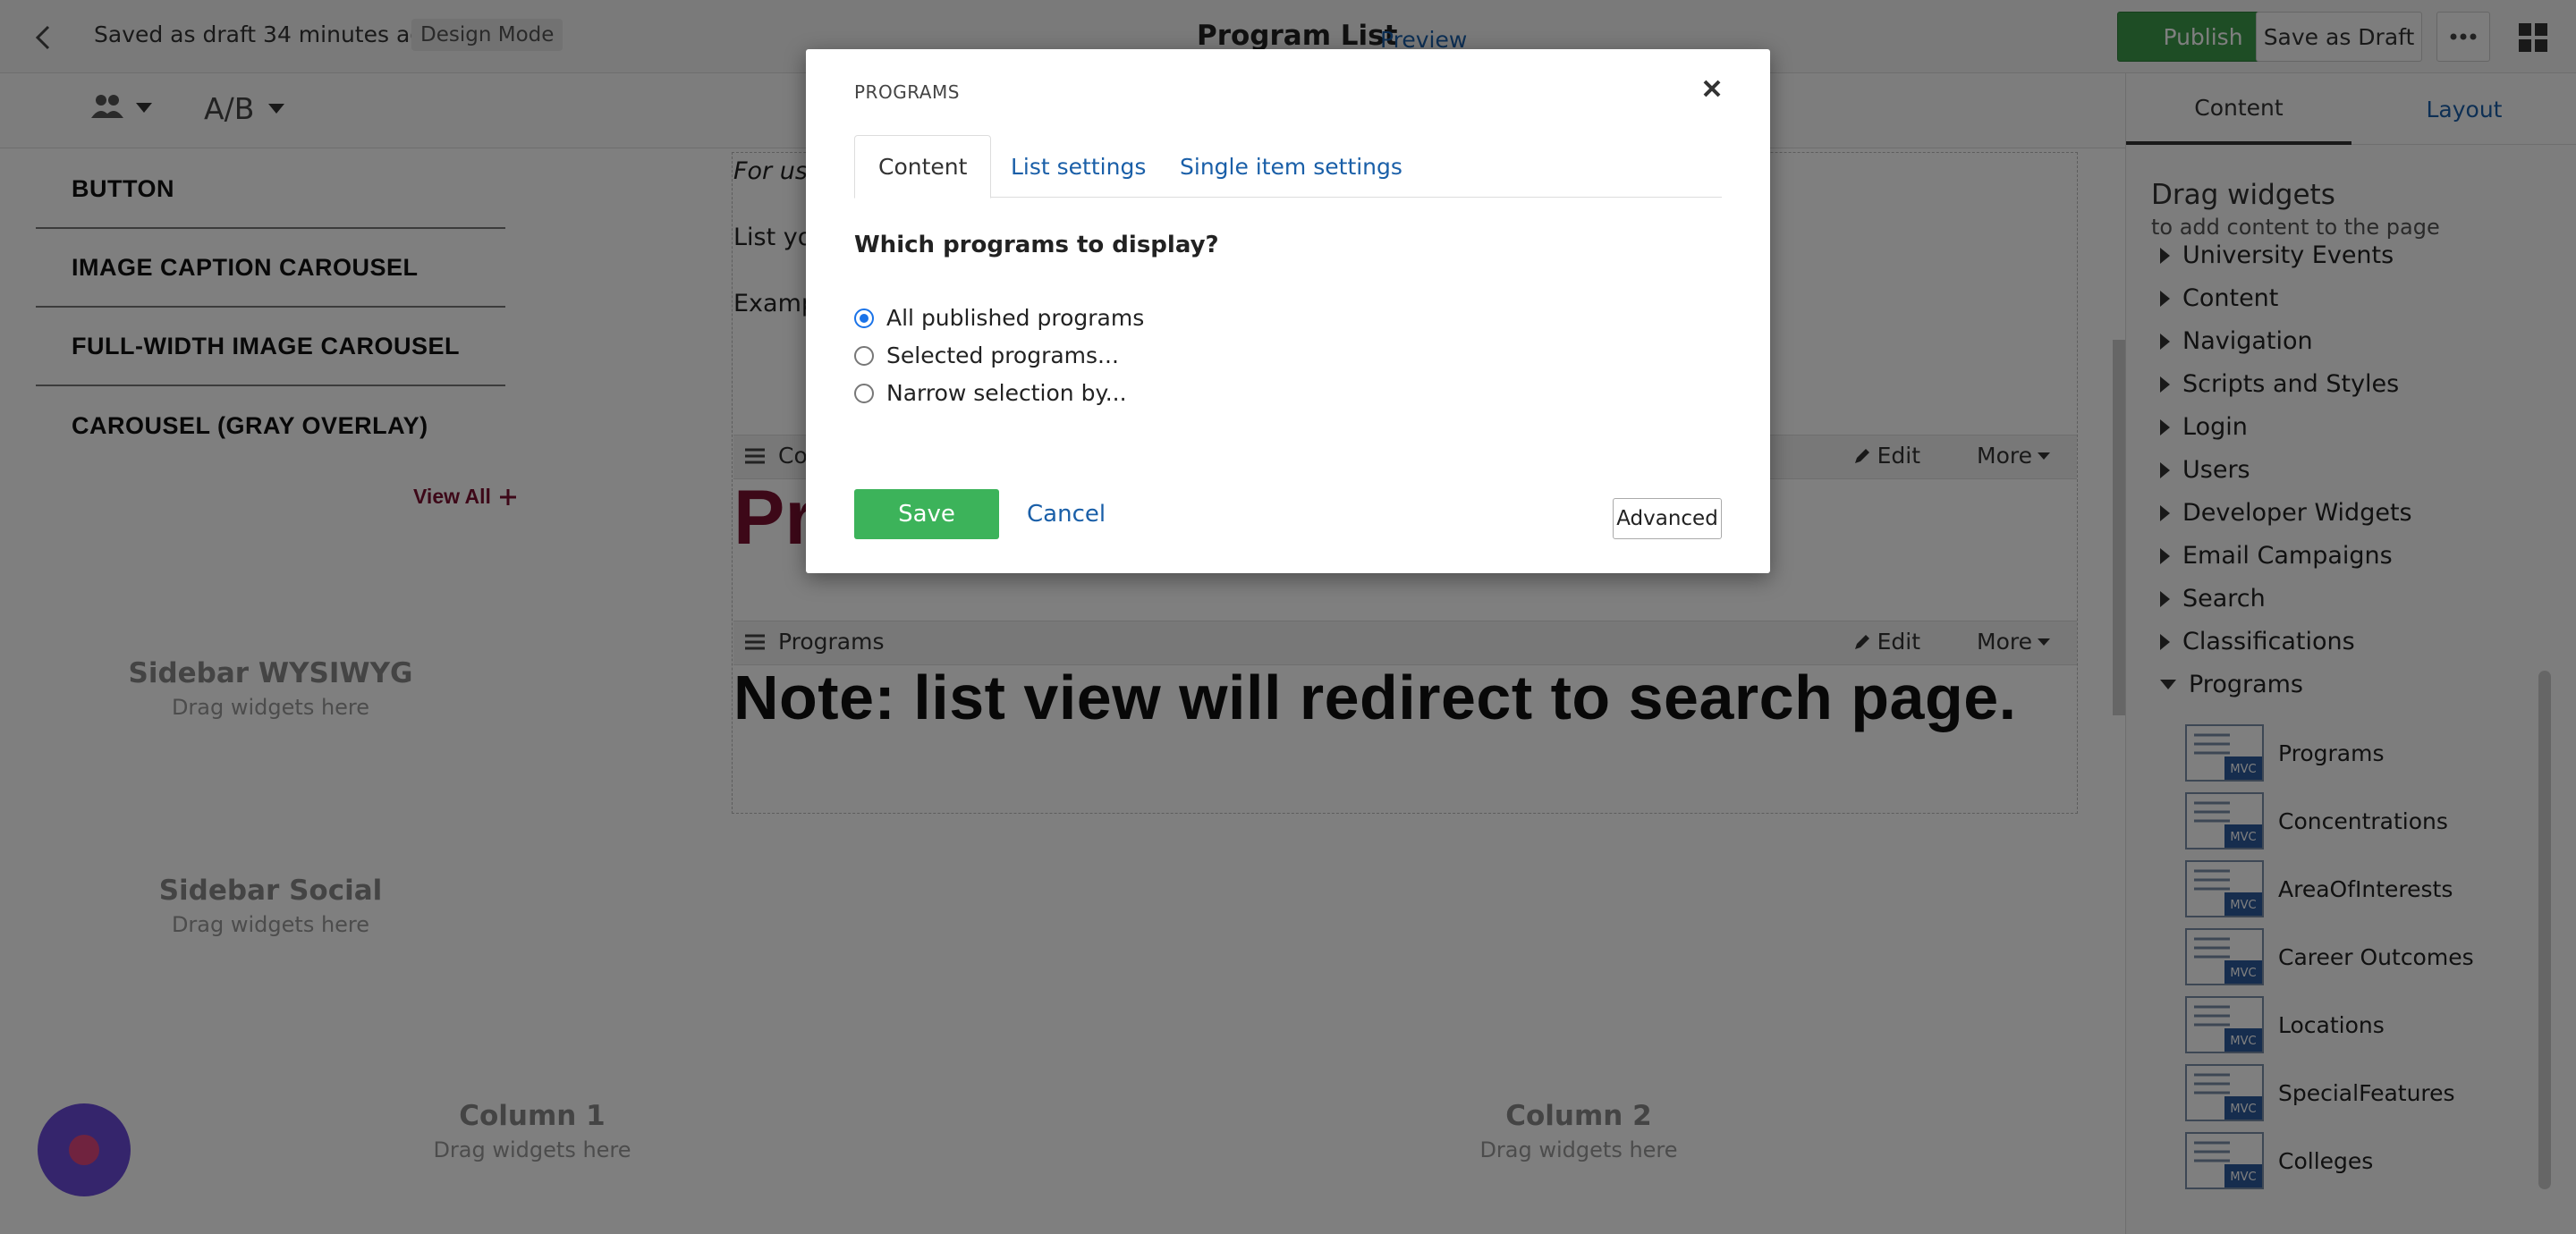 This screenshot has height=1234, width=2576. What do you see at coordinates (1078, 166) in the screenshot?
I see `tab-list-settings: List settings` at bounding box center [1078, 166].